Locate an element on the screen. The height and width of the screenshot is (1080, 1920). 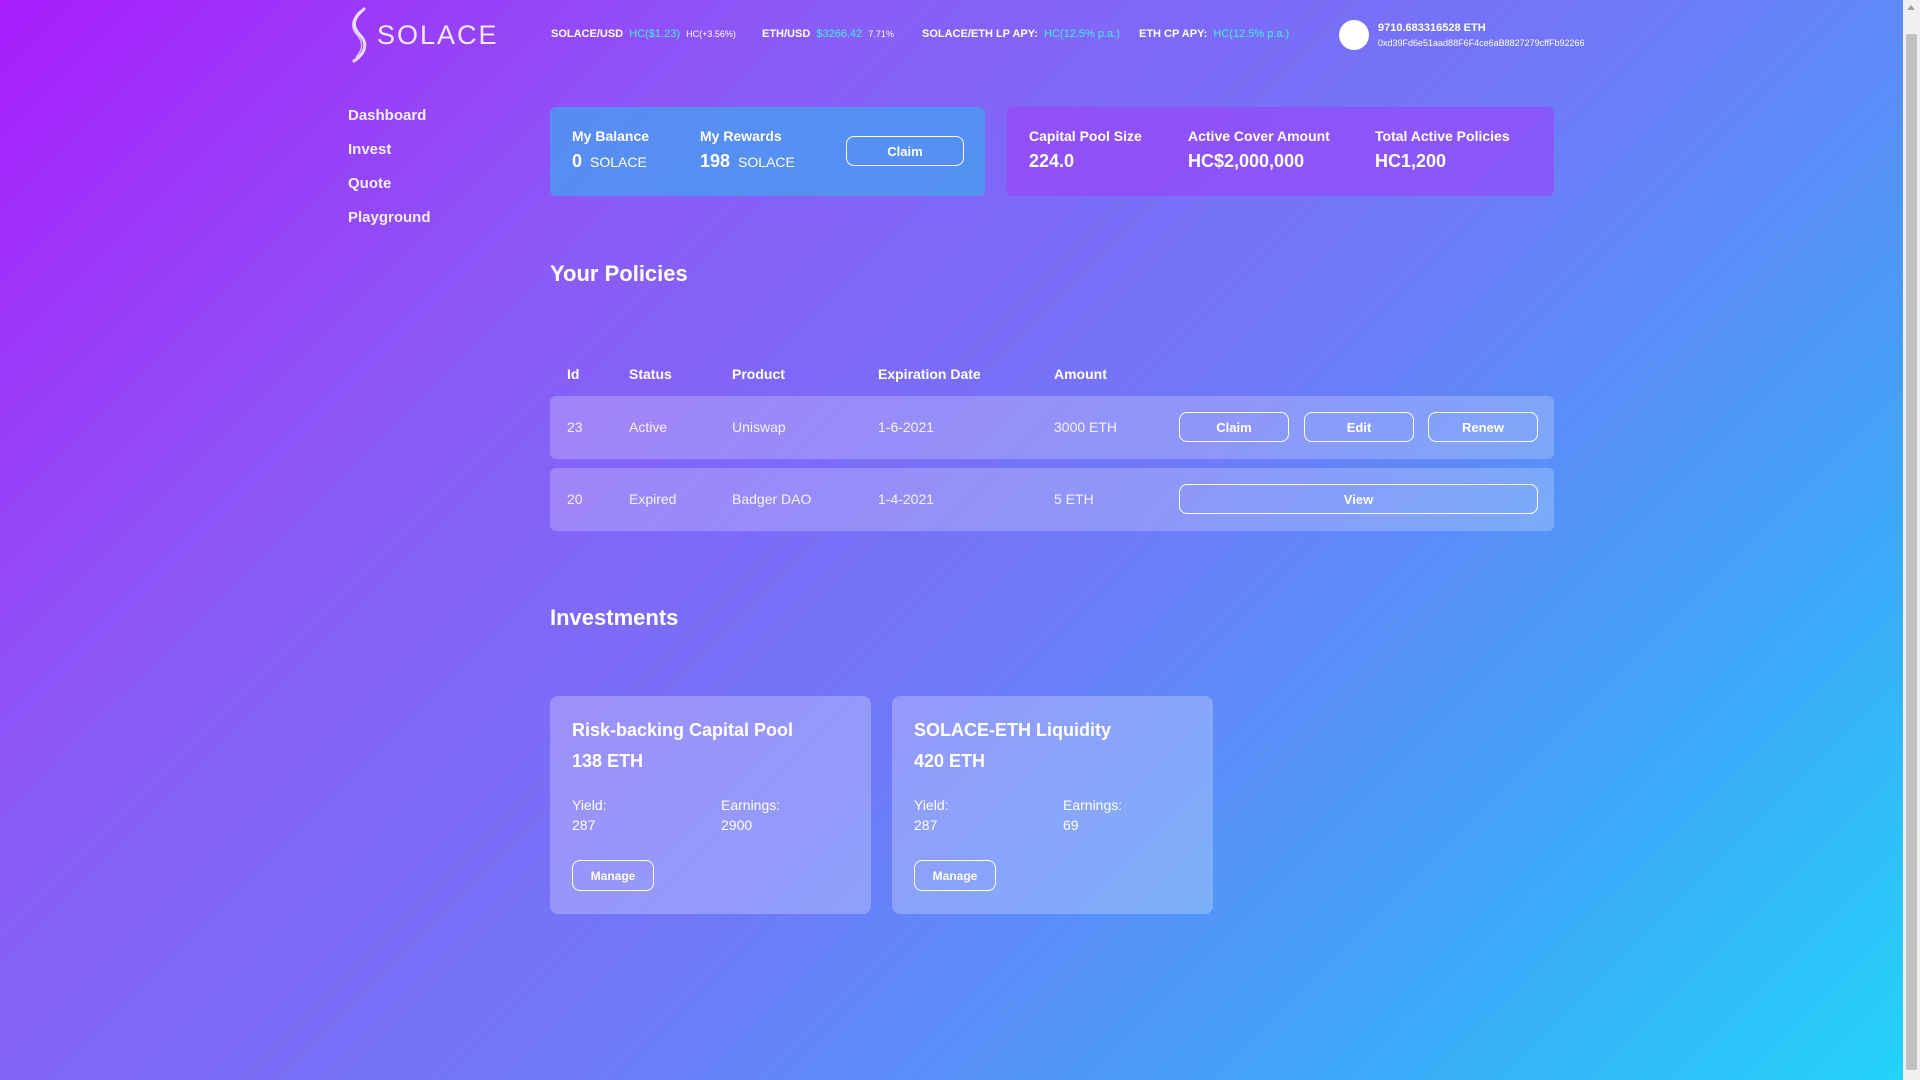
ticker-lp-apy: SOLACE/ETH LP APY: HC(12.5% p.a.) is located at coordinates (1021, 34).